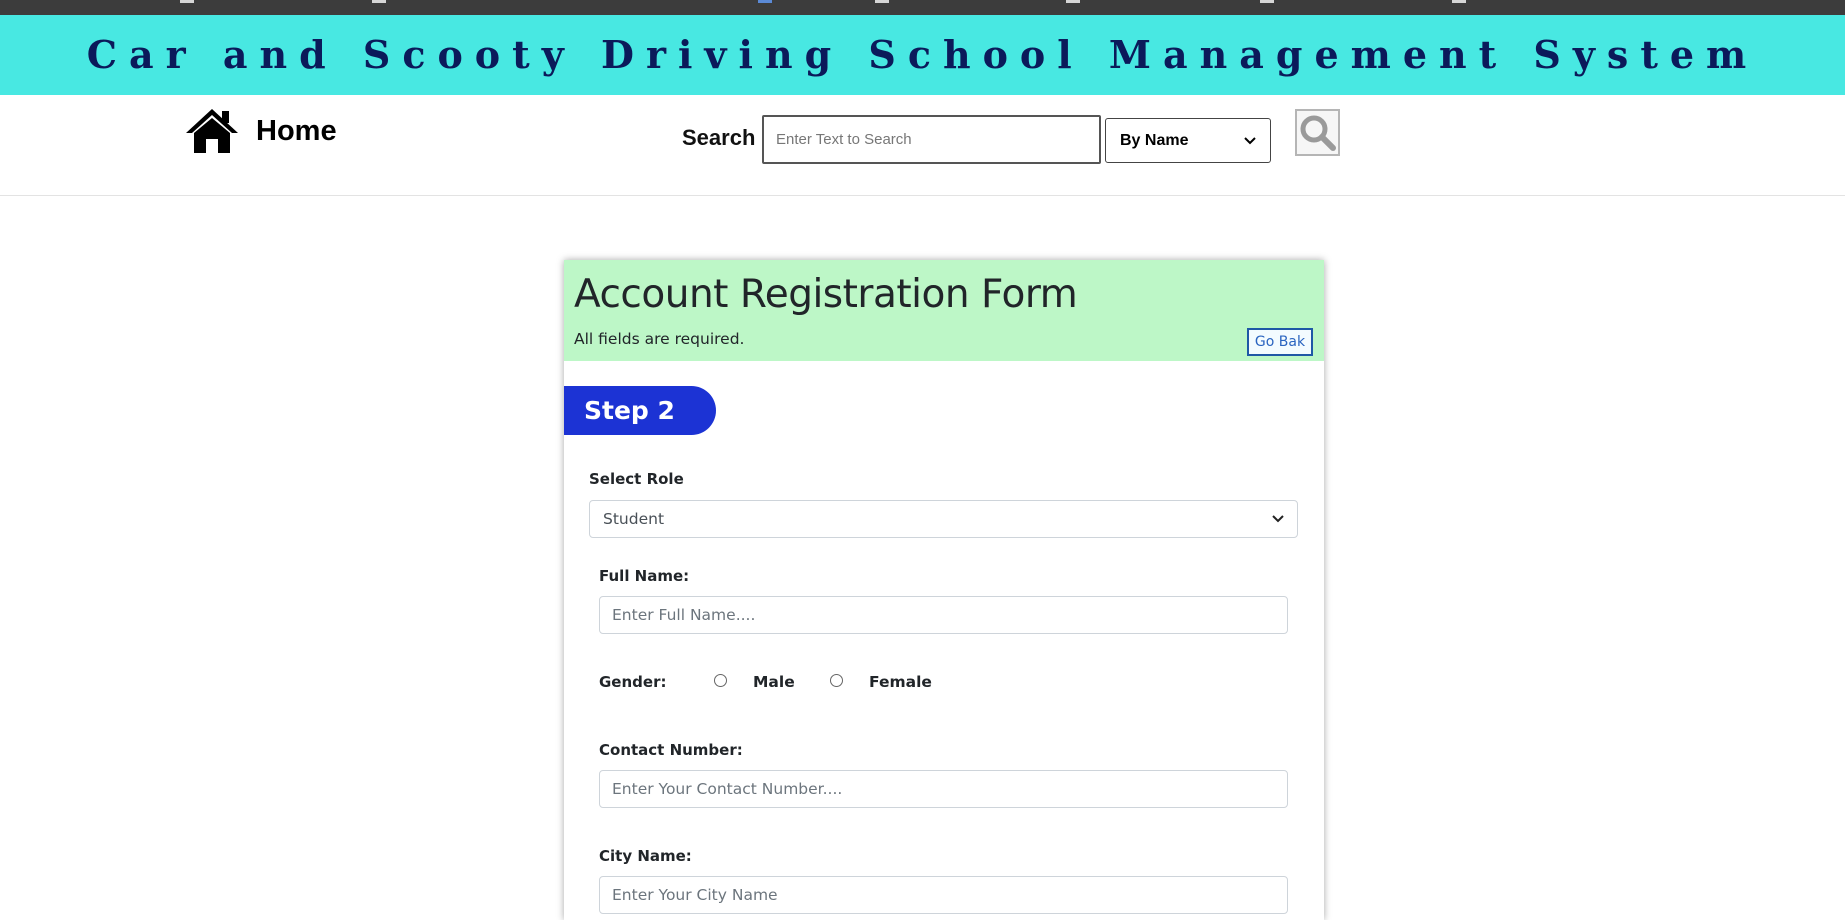 The width and height of the screenshot is (1845, 920). What do you see at coordinates (922, 7) in the screenshot?
I see `browser-tab-strip` at bounding box center [922, 7].